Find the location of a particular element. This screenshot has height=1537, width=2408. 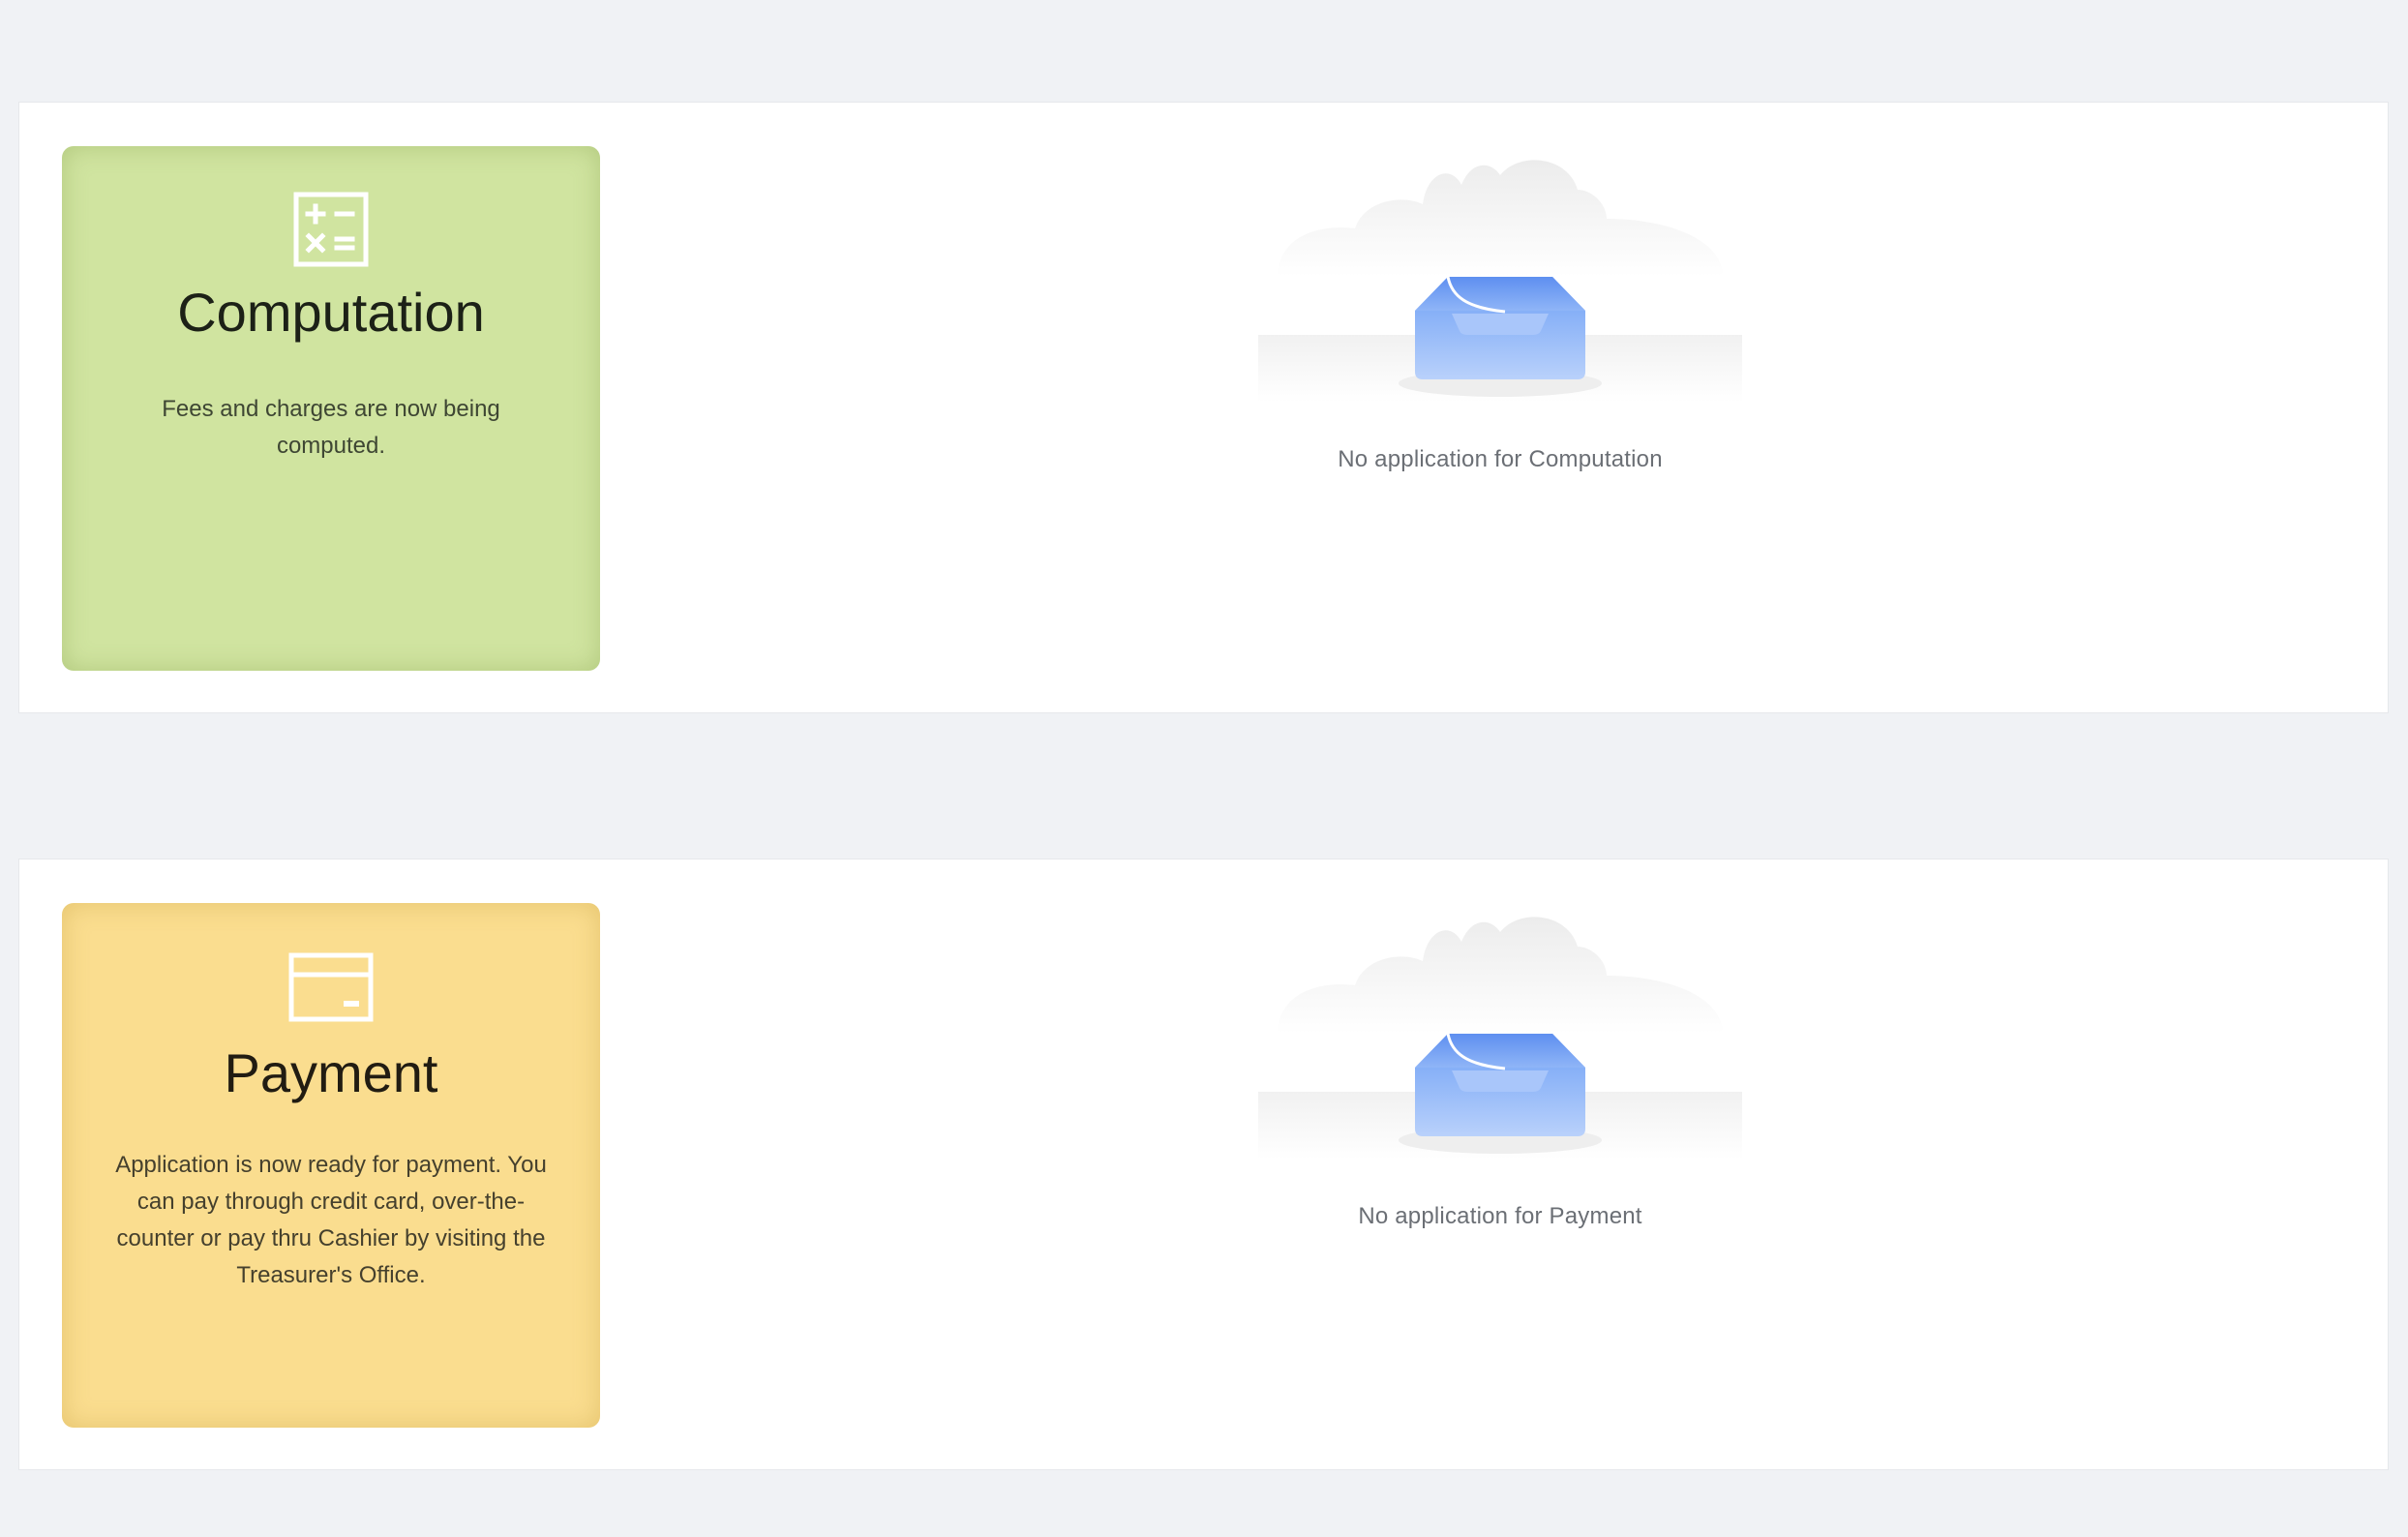

empty-state-message: No application for Computation is located at coordinates (1500, 459).